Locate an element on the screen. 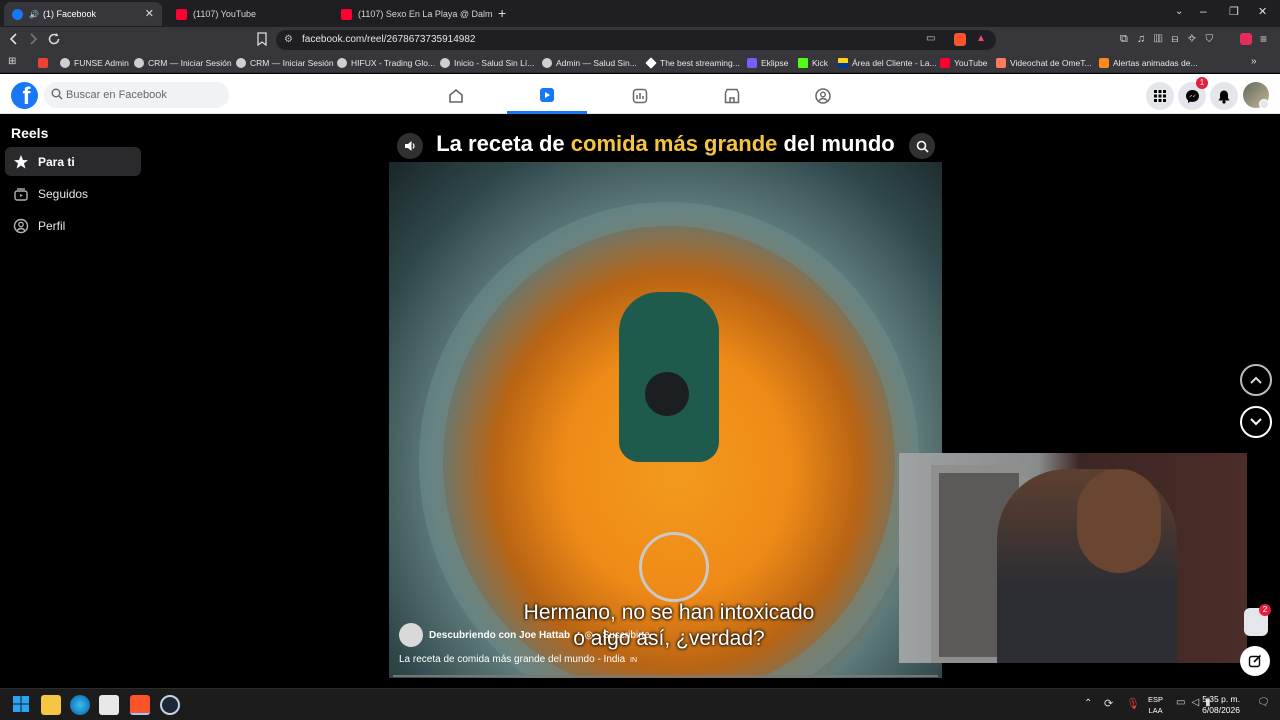  edge-icon is located at coordinates (80, 705).